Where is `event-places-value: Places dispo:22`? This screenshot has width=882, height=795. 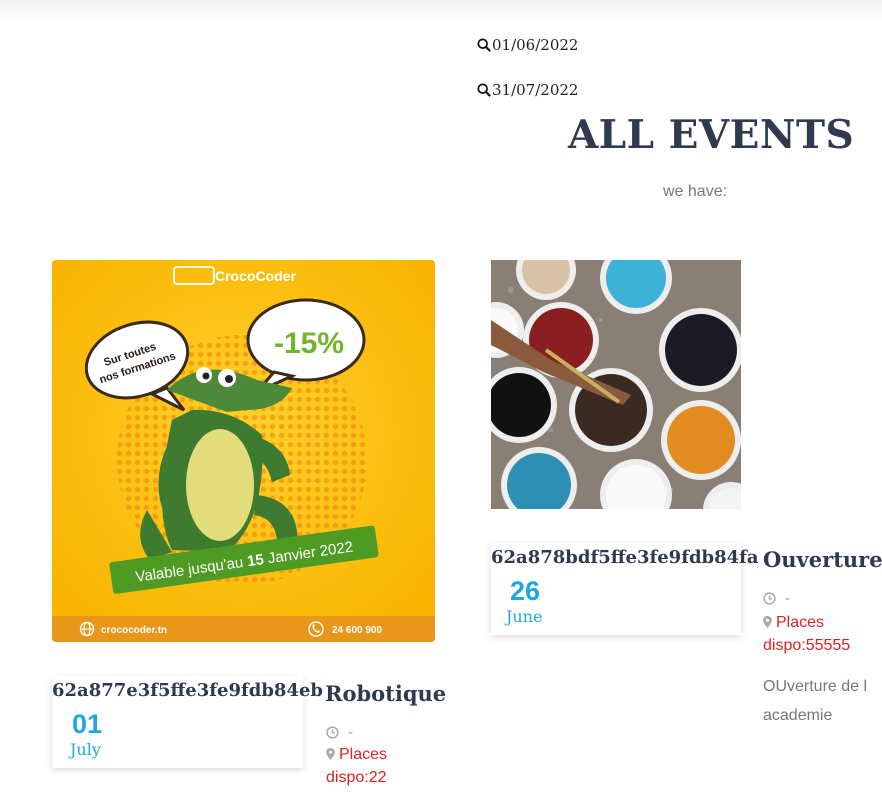
event-places-value: Places dispo:22 is located at coordinates (357, 766).